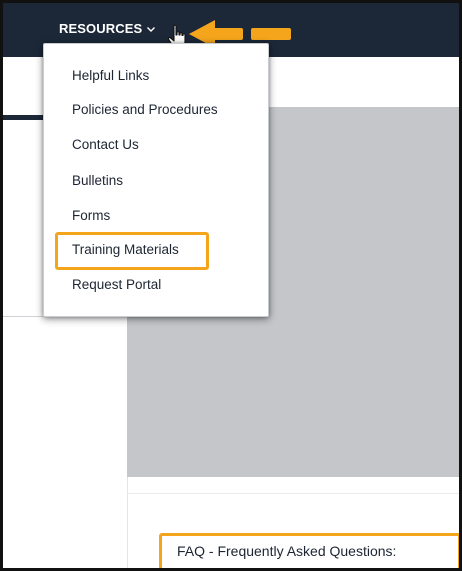  Describe the element at coordinates (116, 284) in the screenshot. I see `menu-item-request-portal: Request Portal` at that location.